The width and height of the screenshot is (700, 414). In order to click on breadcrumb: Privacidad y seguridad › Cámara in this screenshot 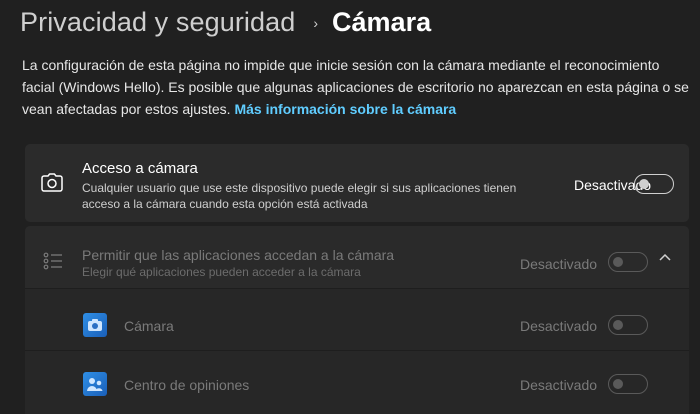, I will do `click(225, 22)`.